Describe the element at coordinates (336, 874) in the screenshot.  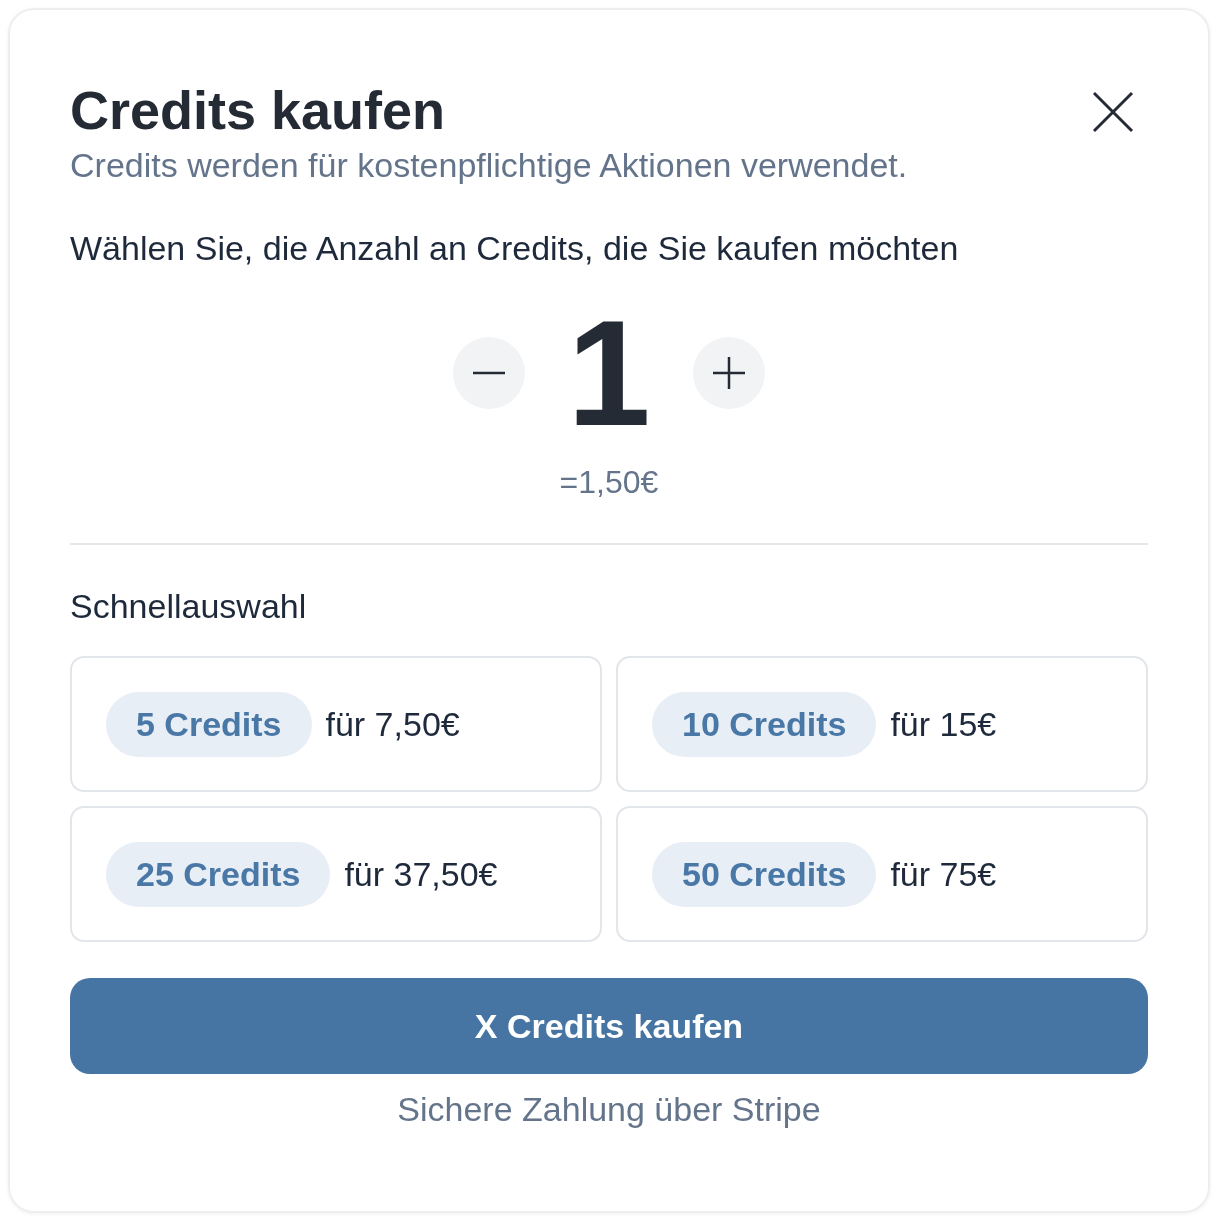
I see `credit-option-card: 25 Credits für 37,50€` at that location.